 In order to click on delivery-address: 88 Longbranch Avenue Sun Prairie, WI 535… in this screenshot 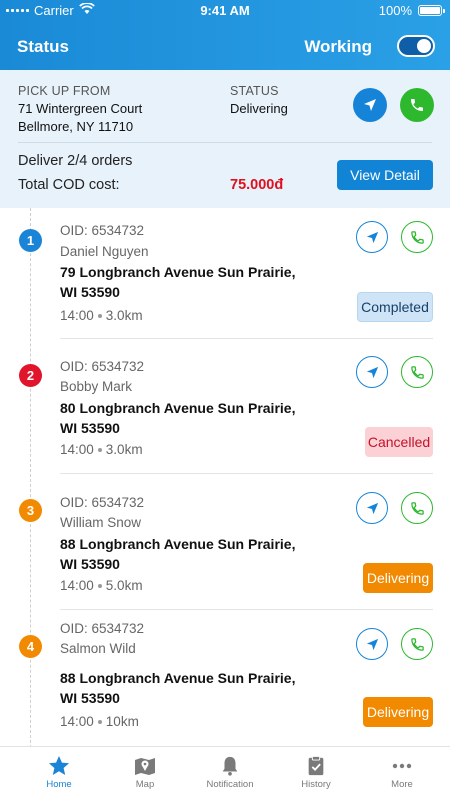, I will do `click(177, 688)`.